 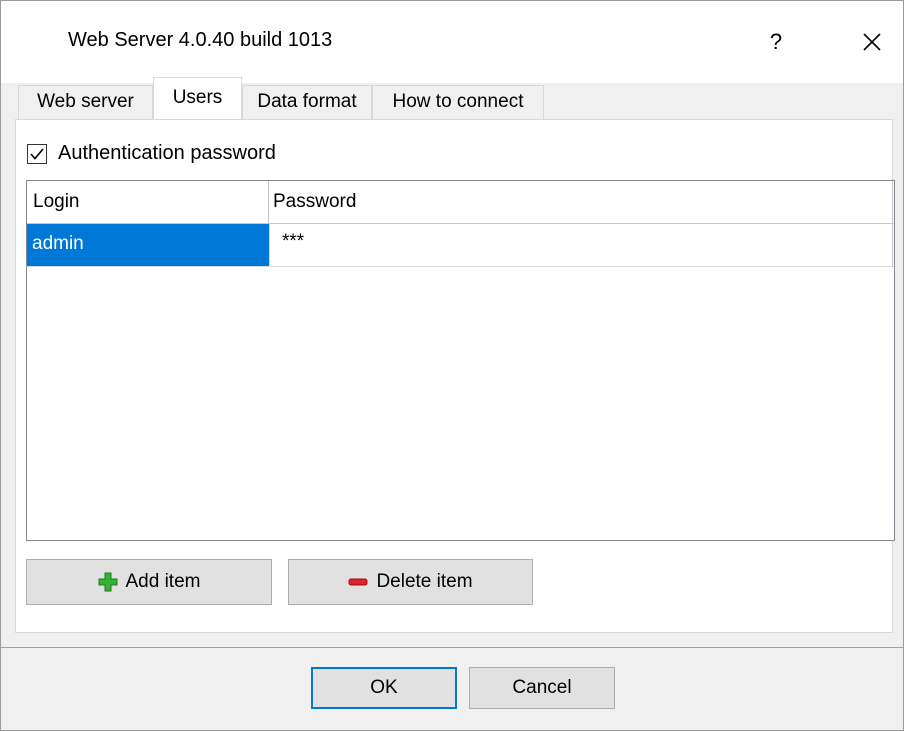 I want to click on ok-button: OK, so click(x=384, y=688).